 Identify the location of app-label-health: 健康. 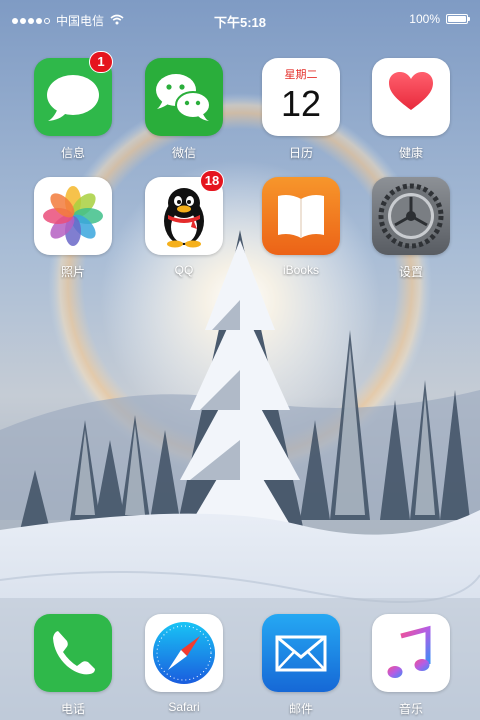
(410, 153).